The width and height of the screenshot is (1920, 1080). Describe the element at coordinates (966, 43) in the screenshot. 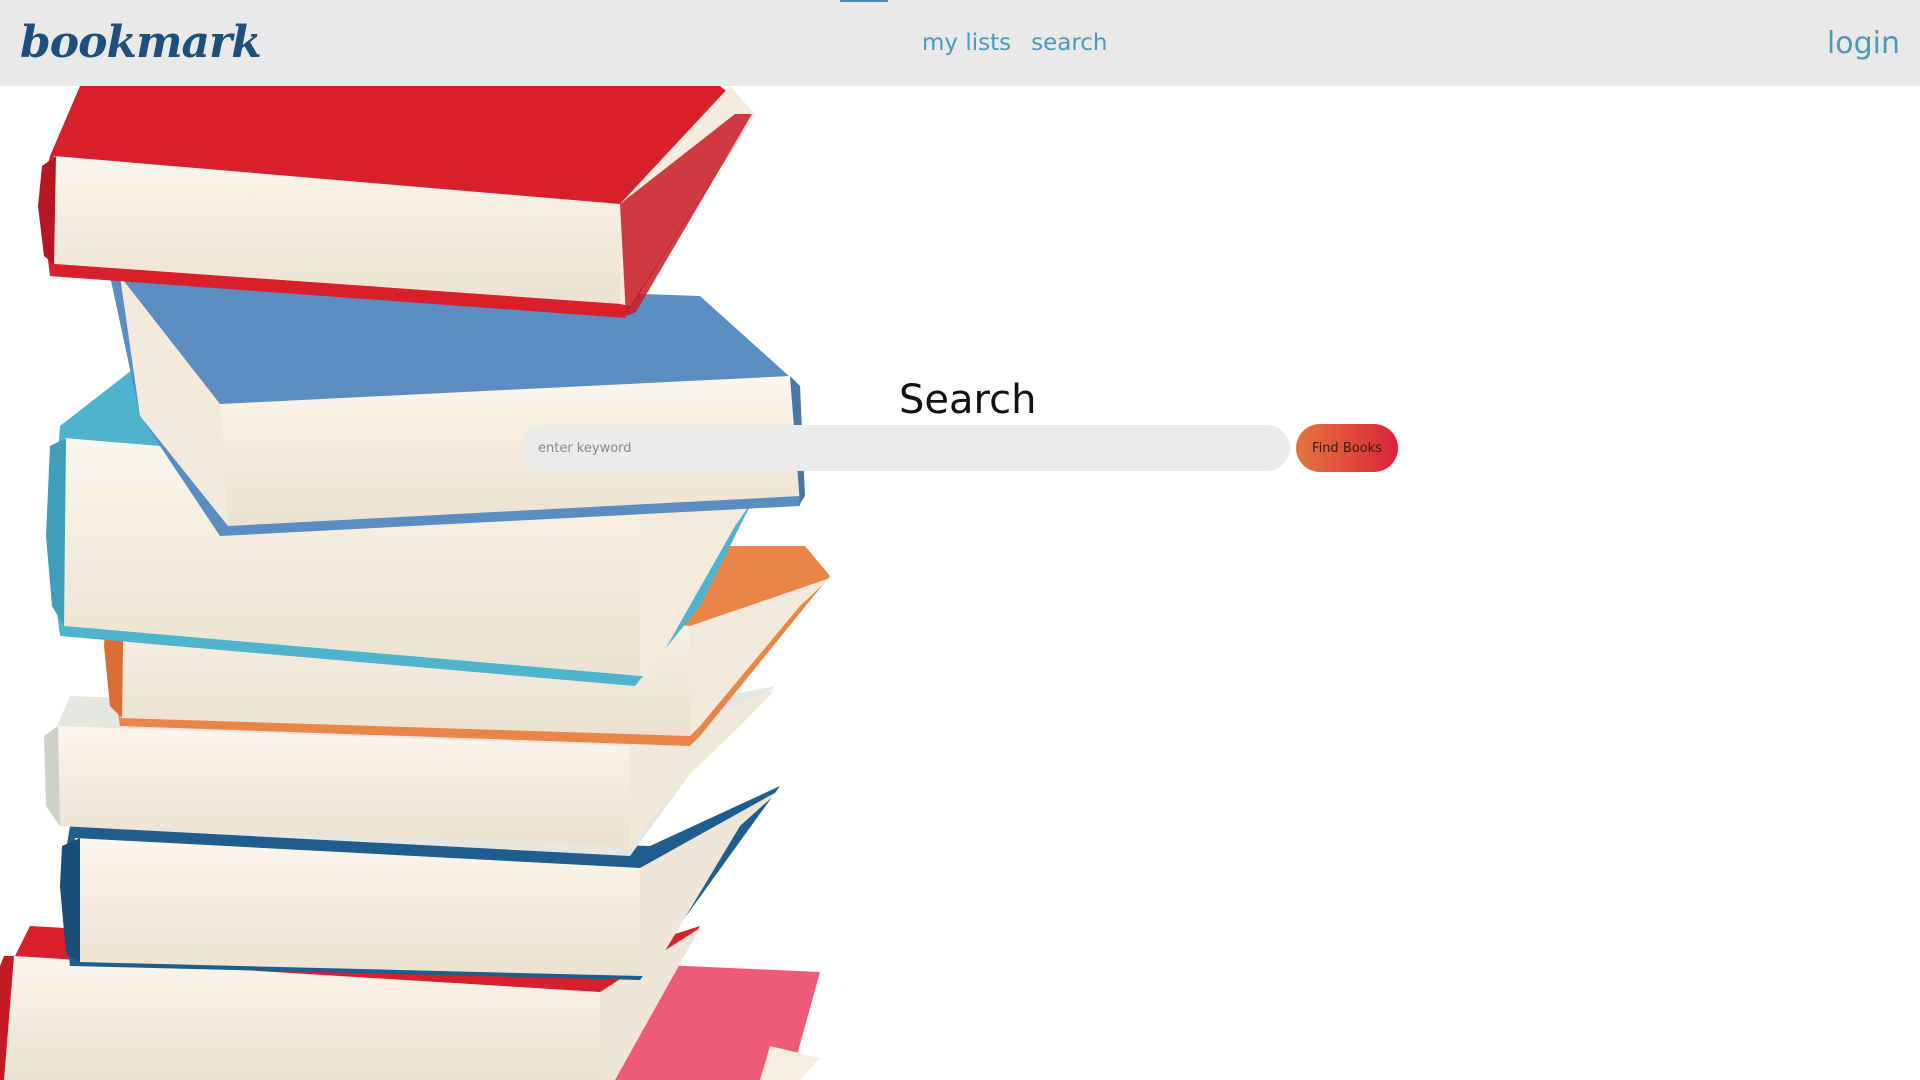

I see `nav-link-my-lists: my lists` at that location.